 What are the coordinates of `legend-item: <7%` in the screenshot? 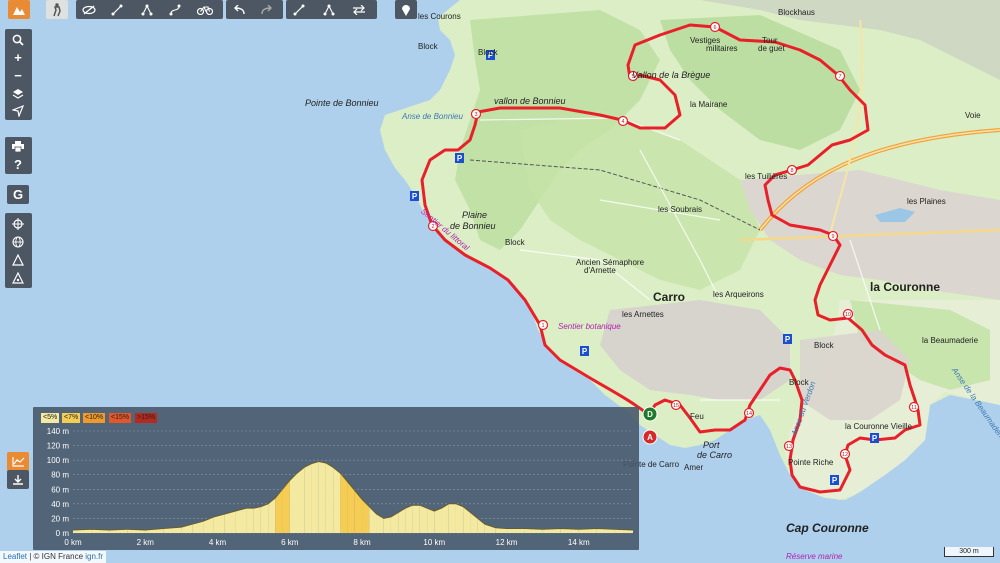 It's located at (71, 418).